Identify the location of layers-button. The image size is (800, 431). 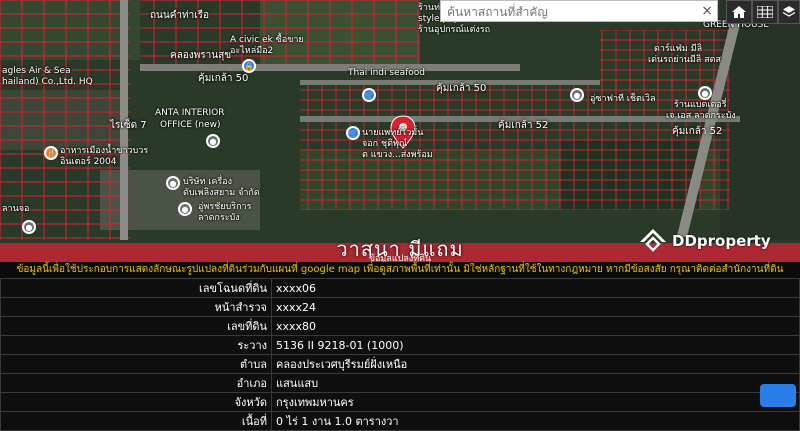
(789, 12).